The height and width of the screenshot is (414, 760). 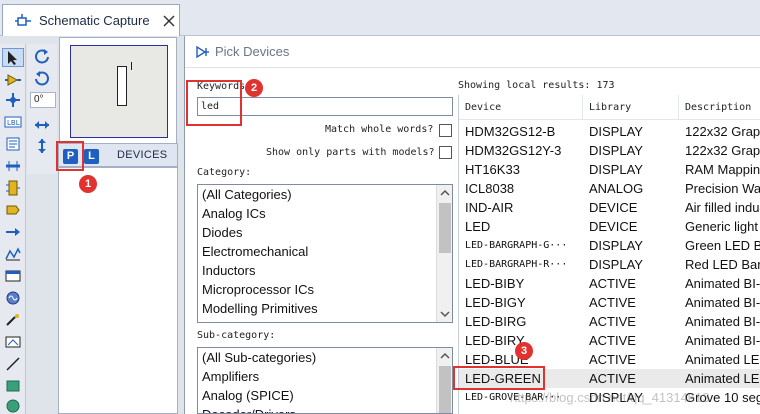 What do you see at coordinates (13, 165) in the screenshot?
I see `bus-mode-button` at bounding box center [13, 165].